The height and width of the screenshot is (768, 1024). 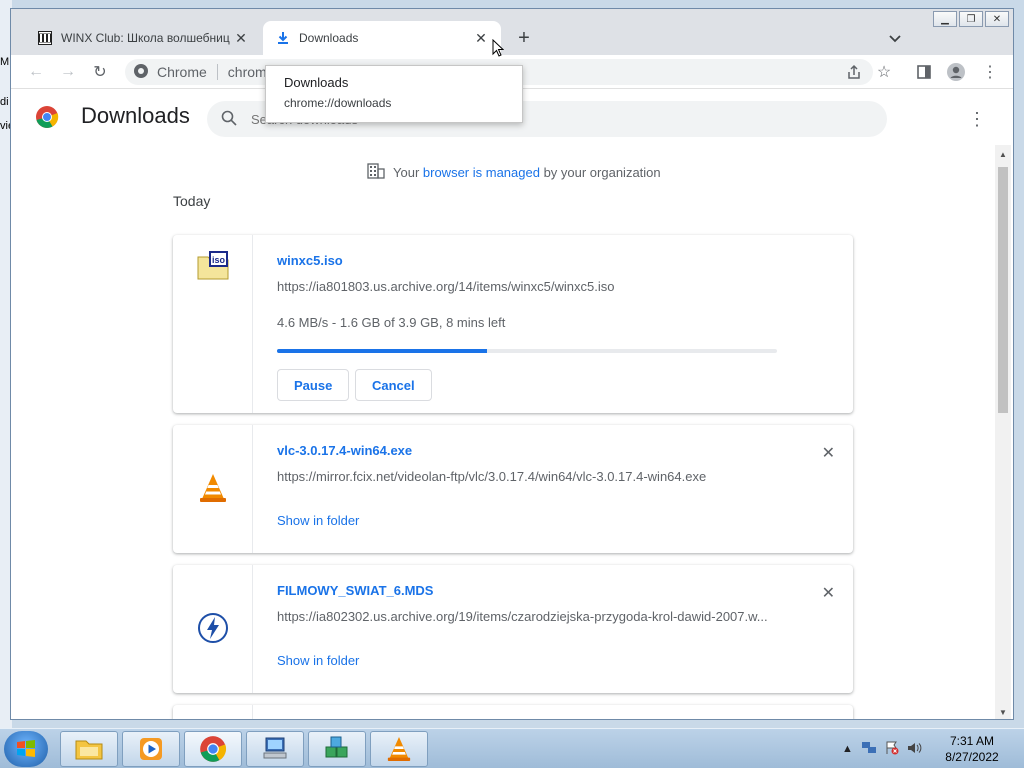 What do you see at coordinates (145, 38) in the screenshot?
I see `tab-title: WINX Club: Школа волшебниц` at bounding box center [145, 38].